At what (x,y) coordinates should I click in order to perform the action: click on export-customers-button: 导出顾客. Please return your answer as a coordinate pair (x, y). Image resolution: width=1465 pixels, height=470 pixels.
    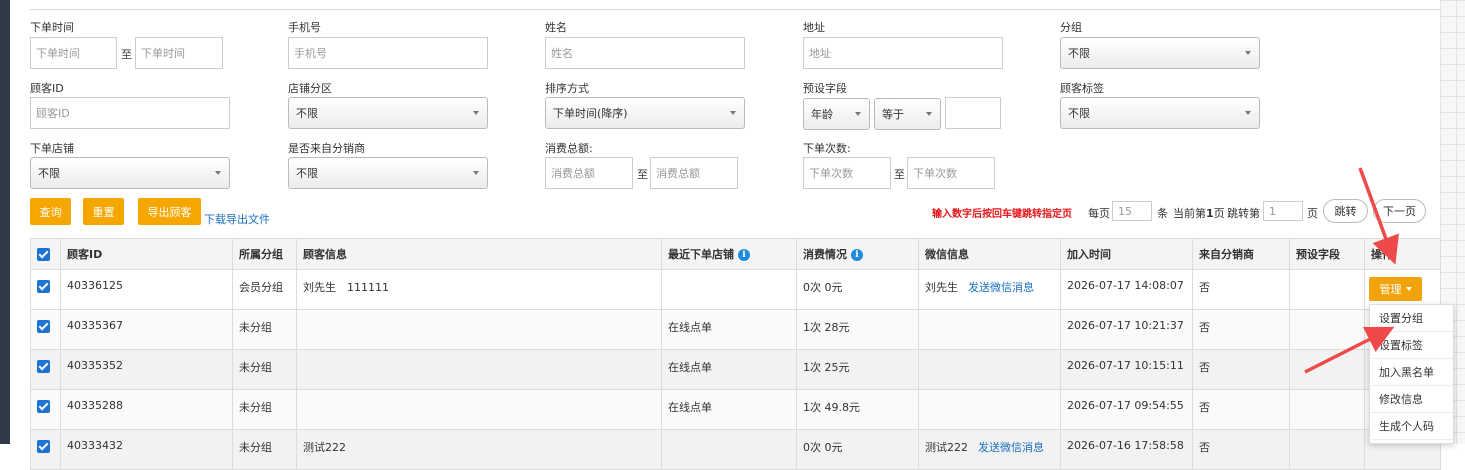
    Looking at the image, I should click on (169, 211).